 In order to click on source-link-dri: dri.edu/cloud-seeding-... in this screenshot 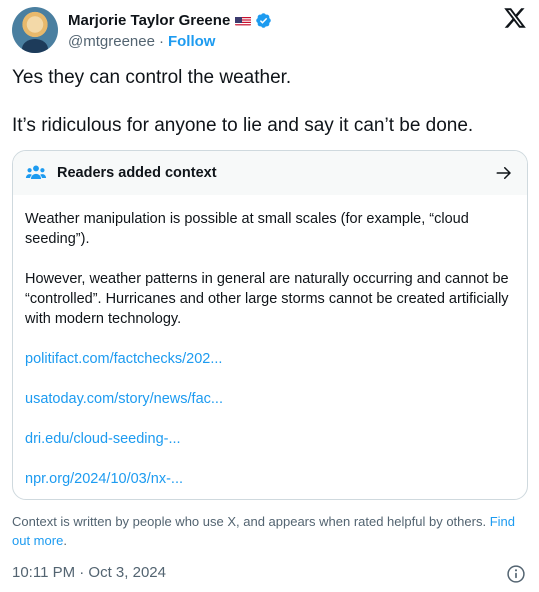, I will do `click(270, 439)`.